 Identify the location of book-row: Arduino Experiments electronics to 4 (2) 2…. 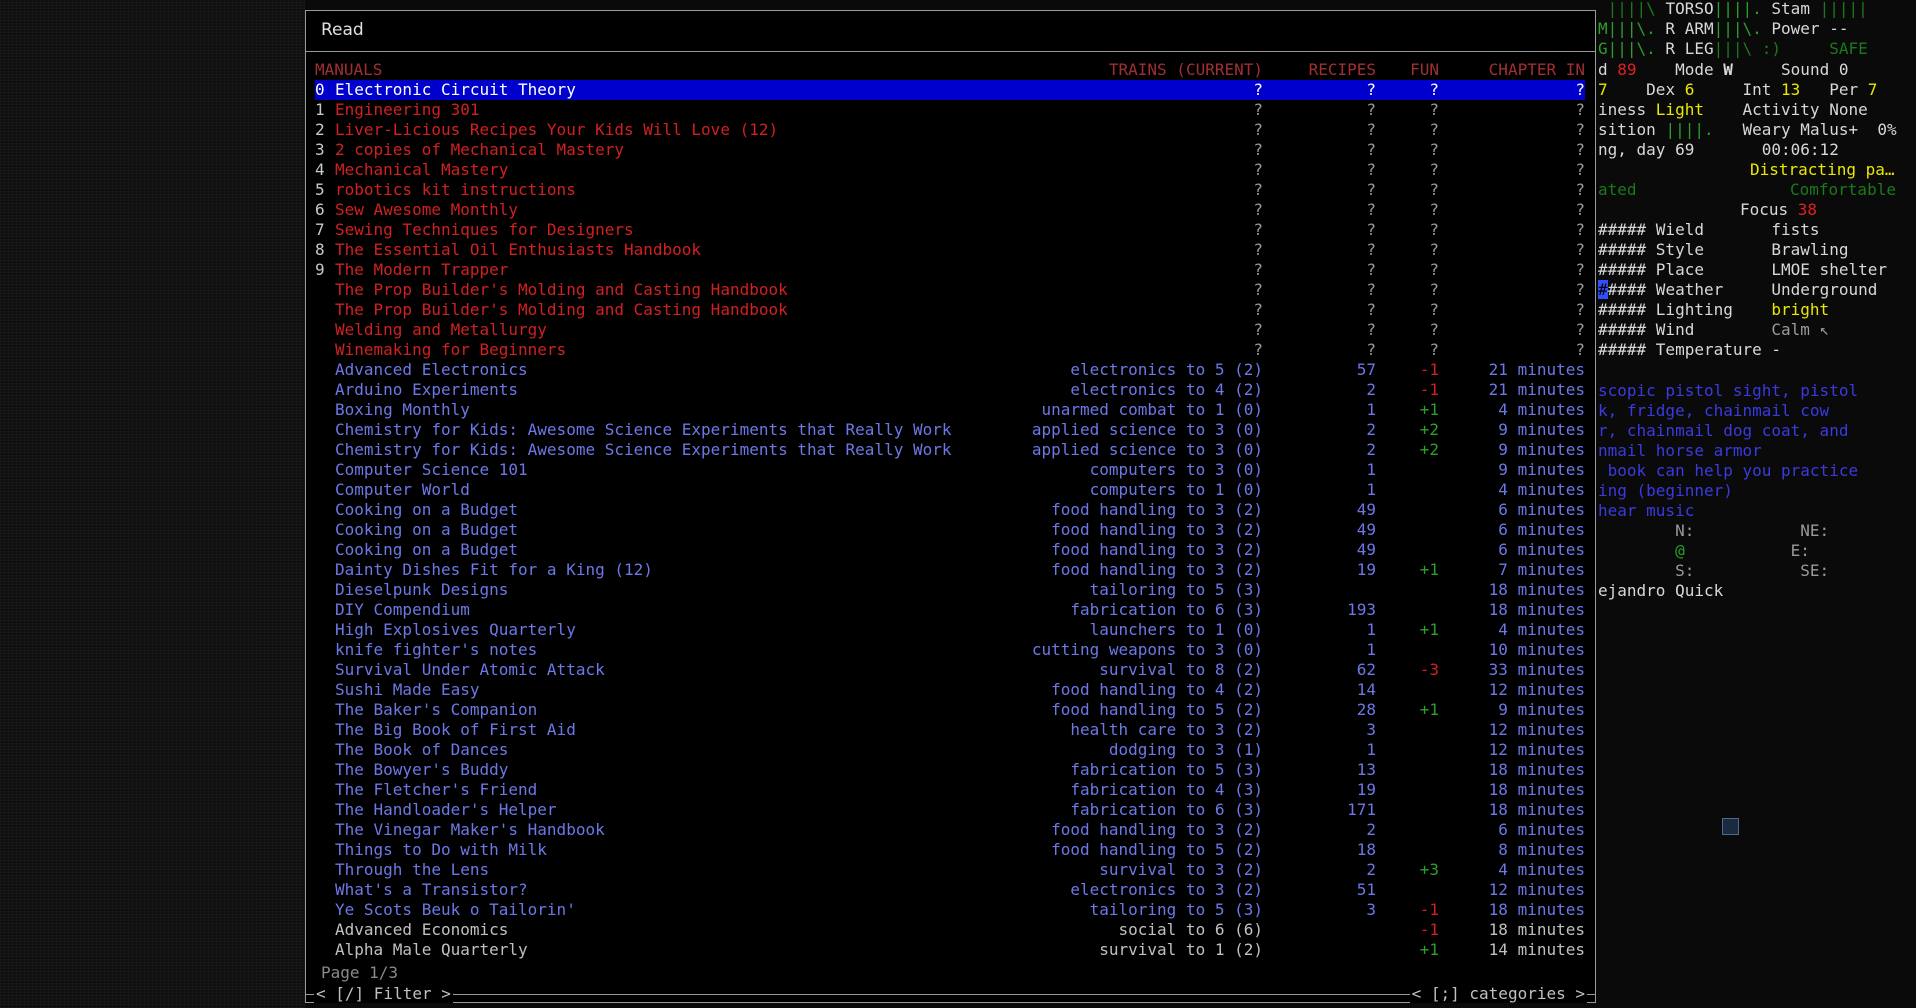
(950, 390).